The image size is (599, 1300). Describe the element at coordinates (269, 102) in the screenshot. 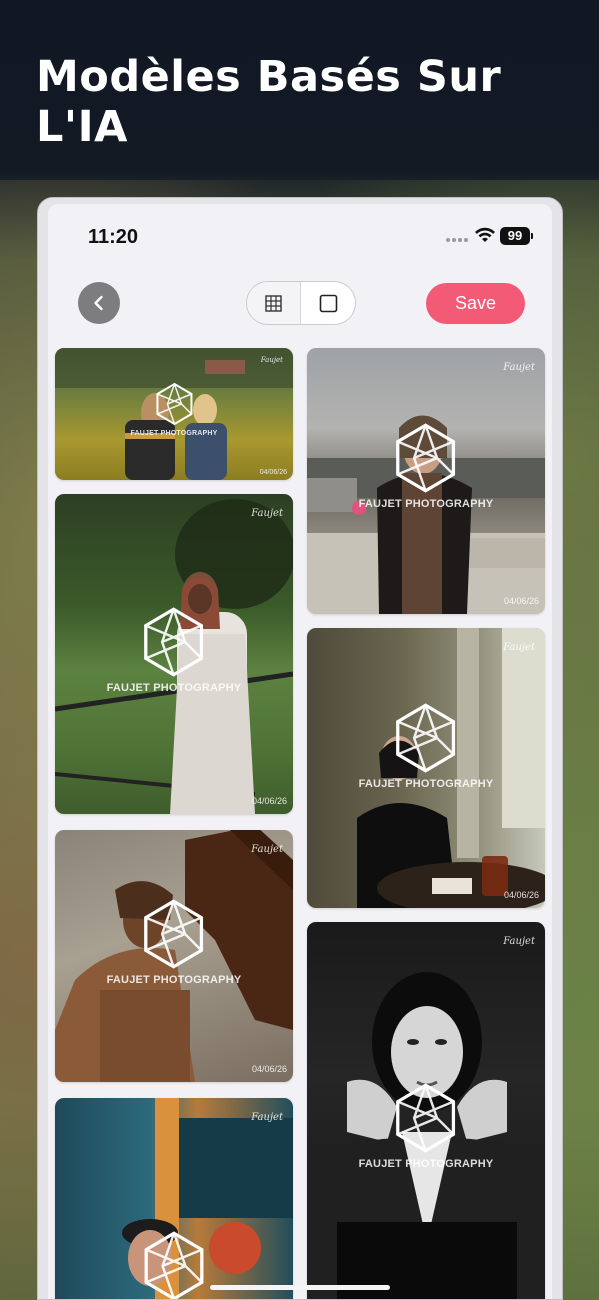

I see `page-headline: Modèles Basés Sur L'IA` at that location.